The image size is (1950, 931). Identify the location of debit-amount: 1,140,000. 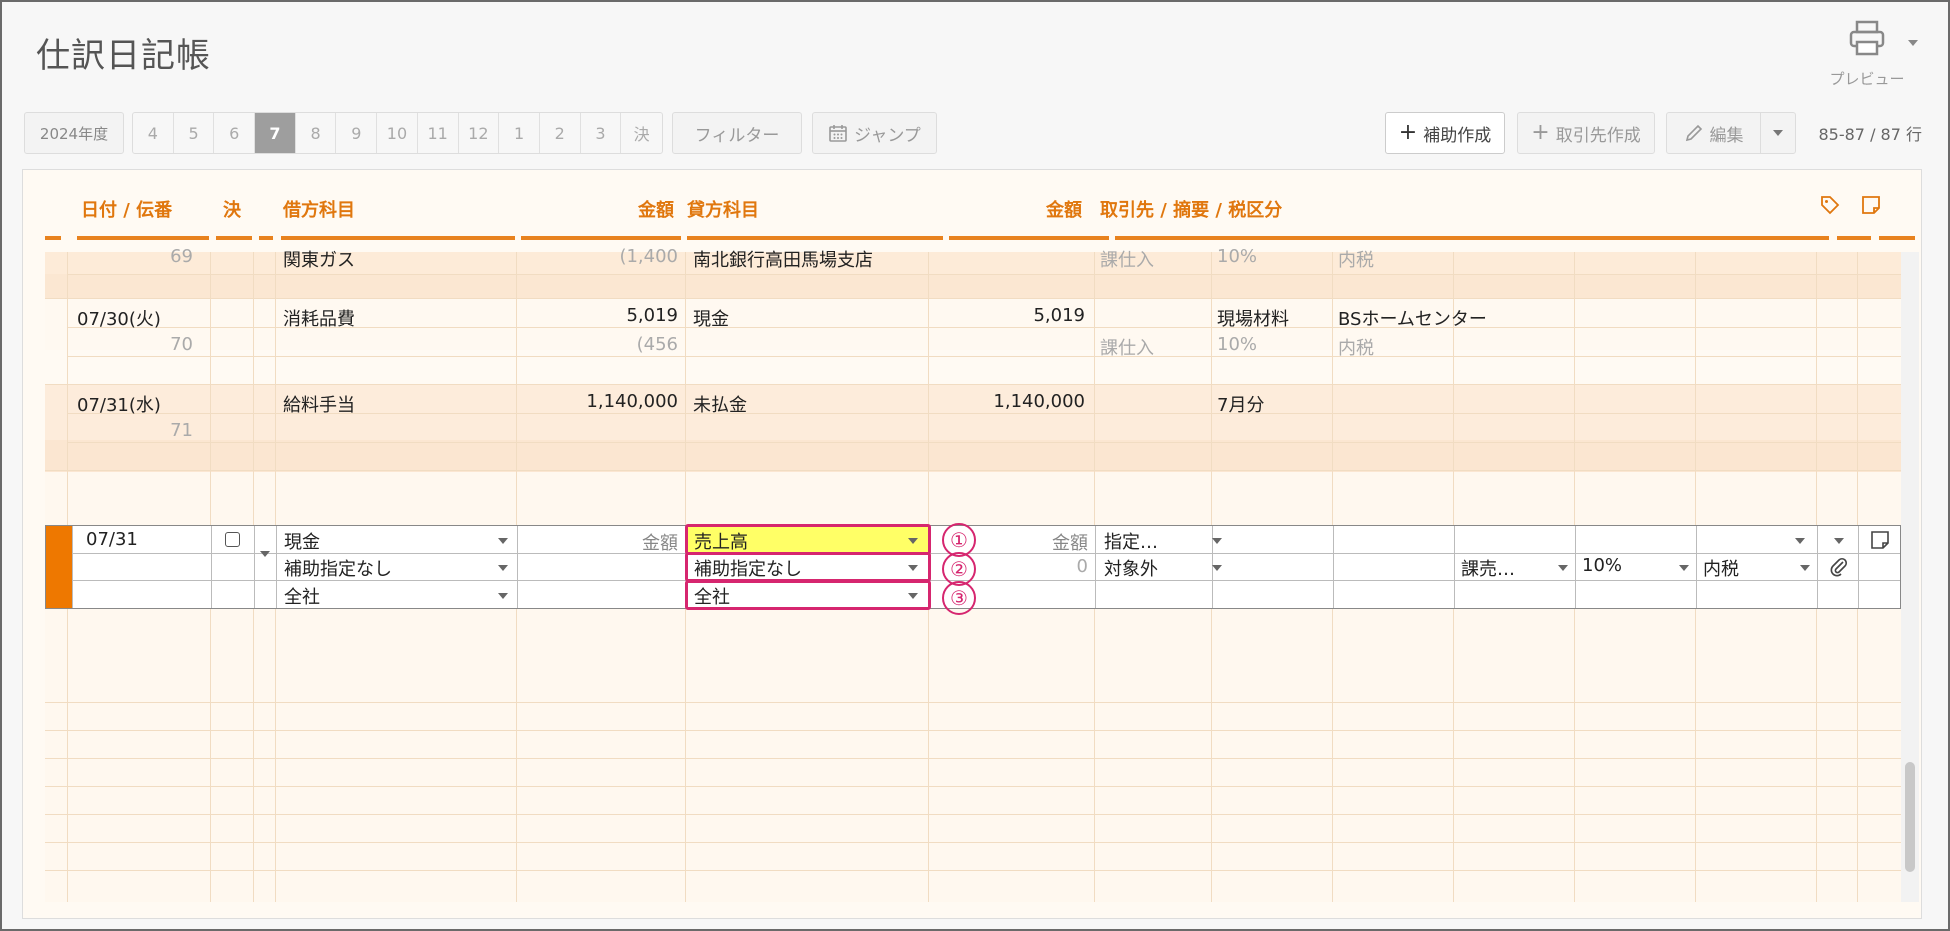
(601, 401).